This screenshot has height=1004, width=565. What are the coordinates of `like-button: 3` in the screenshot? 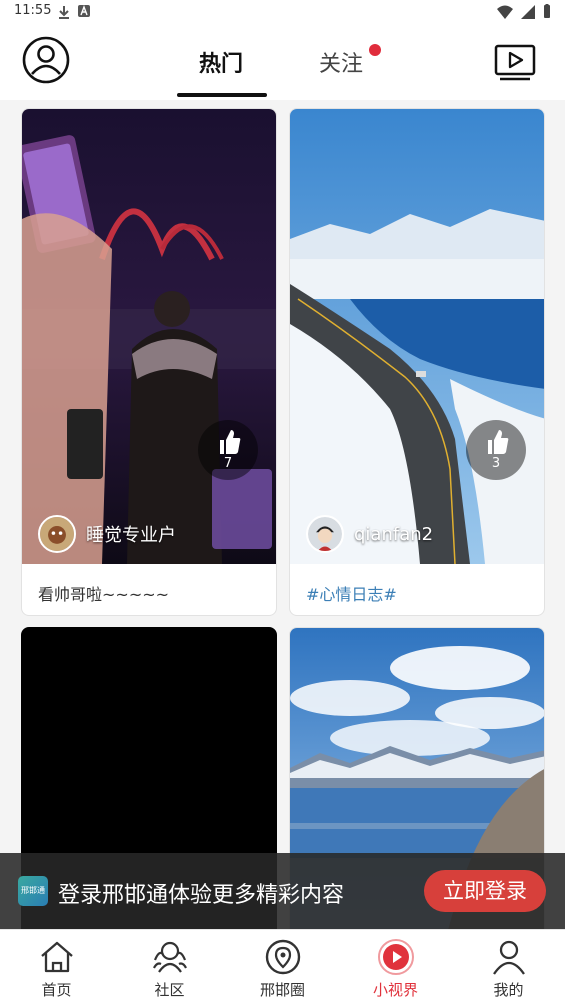 It's located at (496, 450).